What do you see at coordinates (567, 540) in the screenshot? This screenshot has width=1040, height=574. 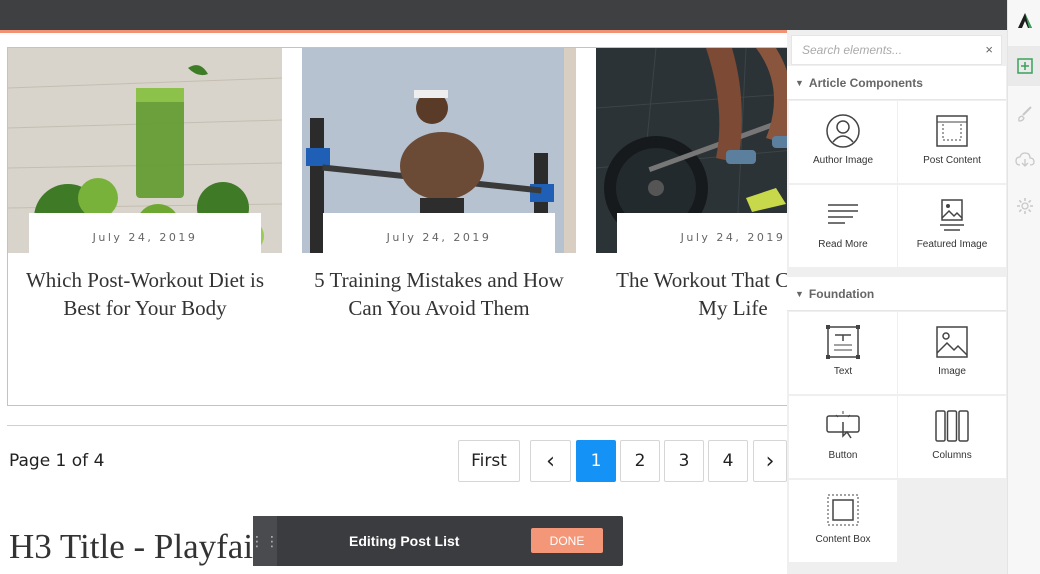 I see `done-button: DONE` at bounding box center [567, 540].